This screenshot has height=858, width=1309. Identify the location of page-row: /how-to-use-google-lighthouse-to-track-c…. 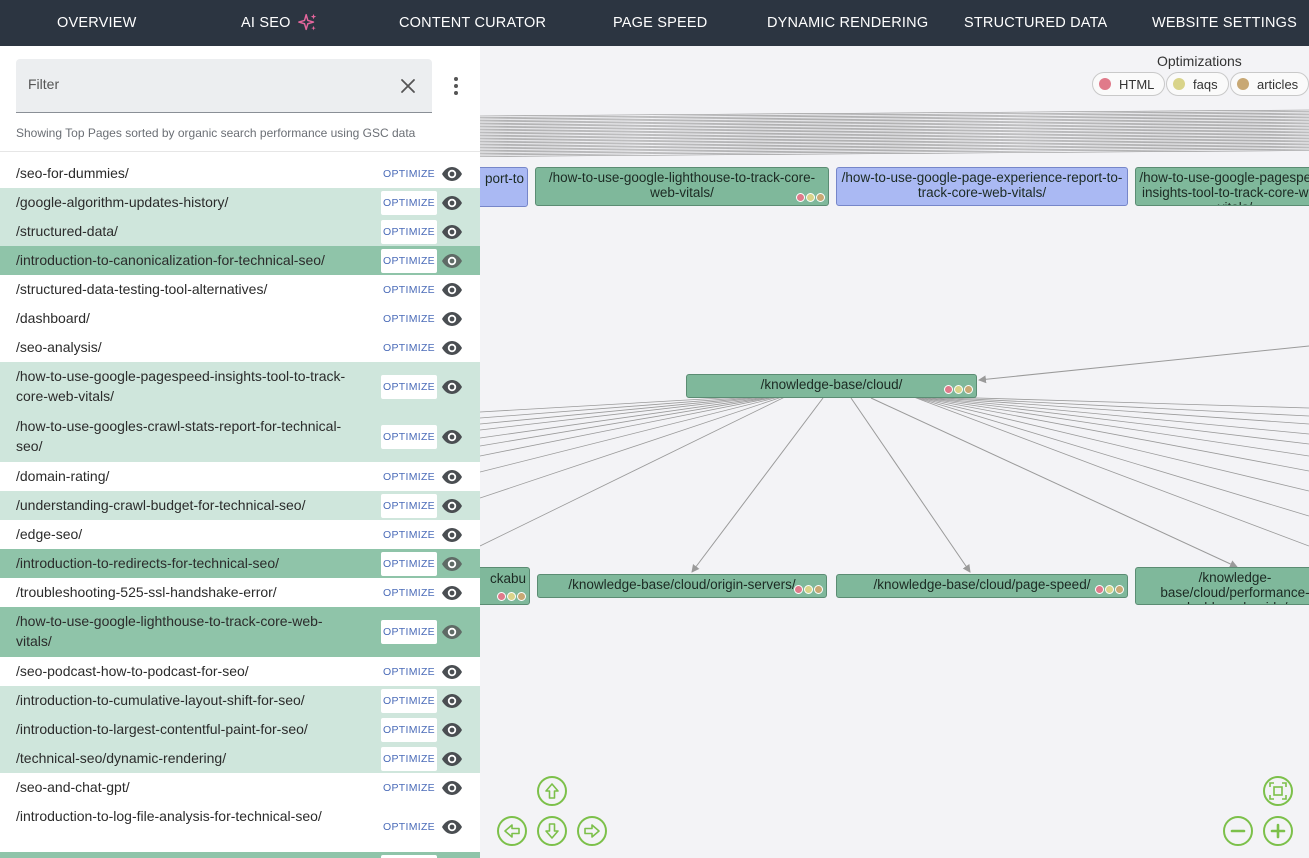
(240, 632).